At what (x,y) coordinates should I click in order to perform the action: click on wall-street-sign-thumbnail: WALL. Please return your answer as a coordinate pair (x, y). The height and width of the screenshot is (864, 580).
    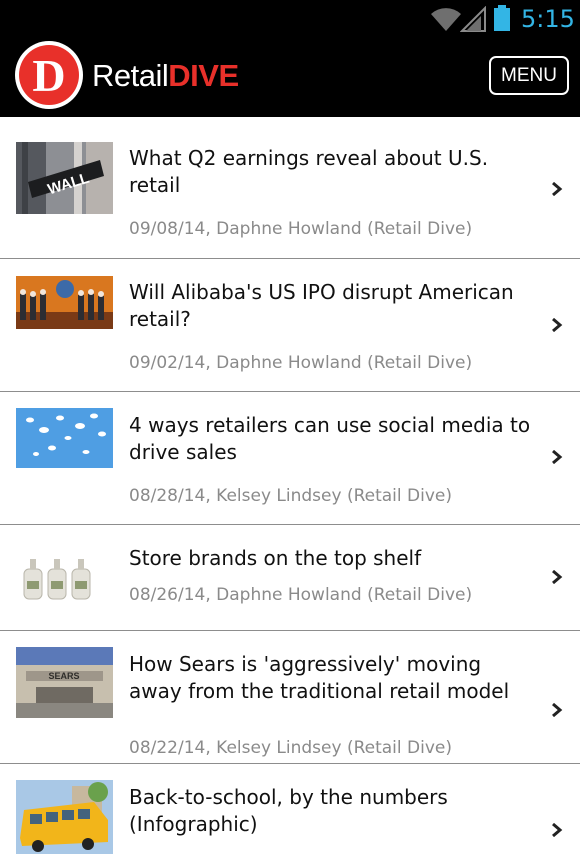
    Looking at the image, I should click on (64, 178).